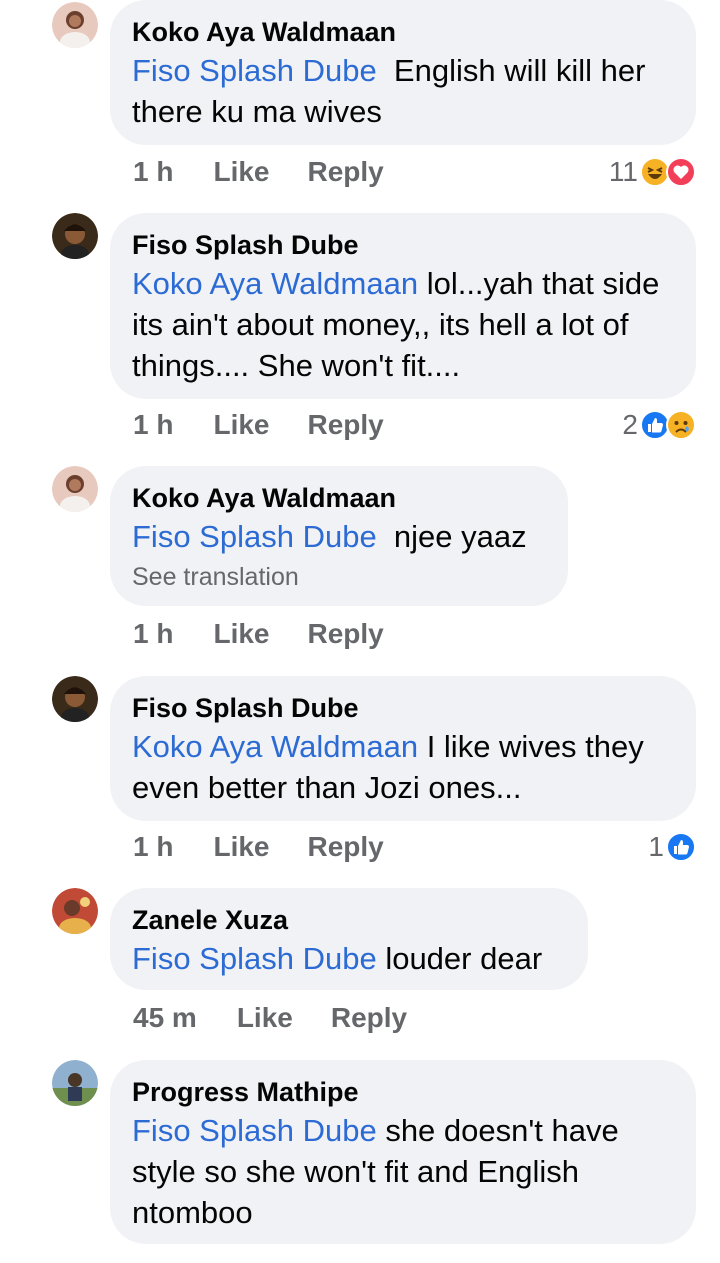 Image resolution: width=720 pixels, height=1263 pixels. What do you see at coordinates (681, 847) in the screenshot?
I see `like-icon` at bounding box center [681, 847].